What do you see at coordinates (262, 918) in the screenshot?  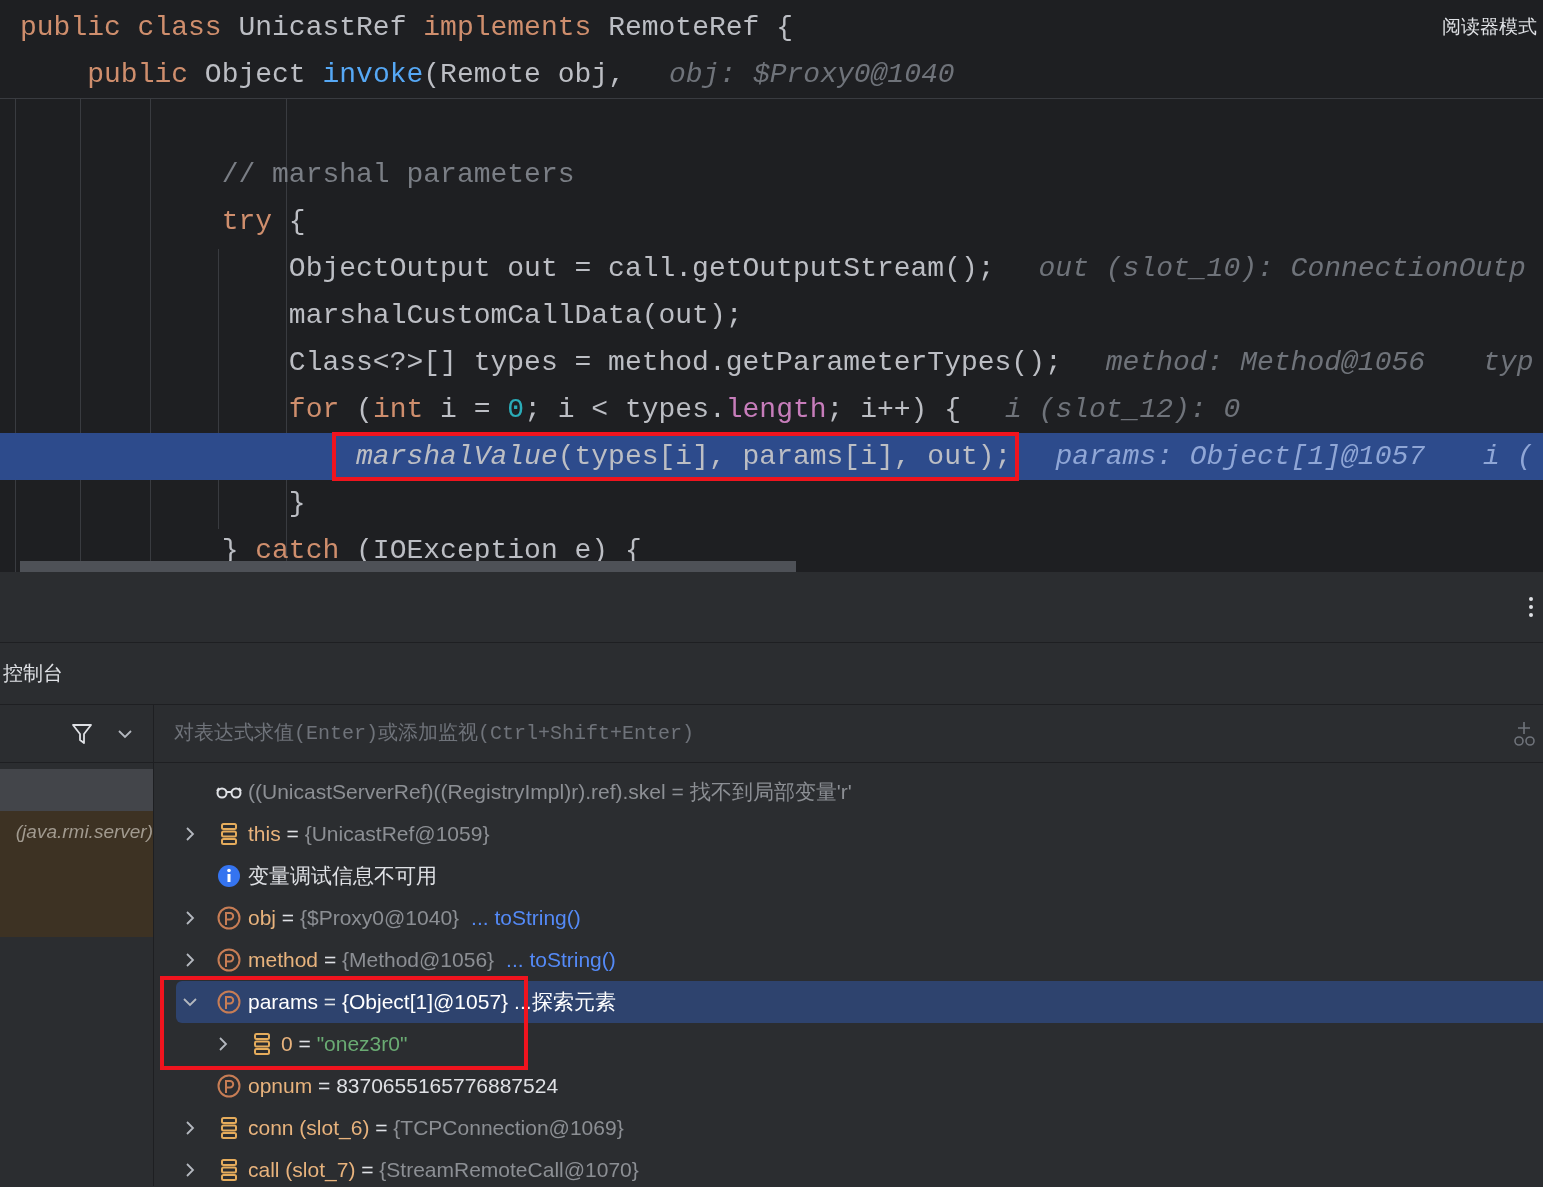 I see `variable-name: obj` at bounding box center [262, 918].